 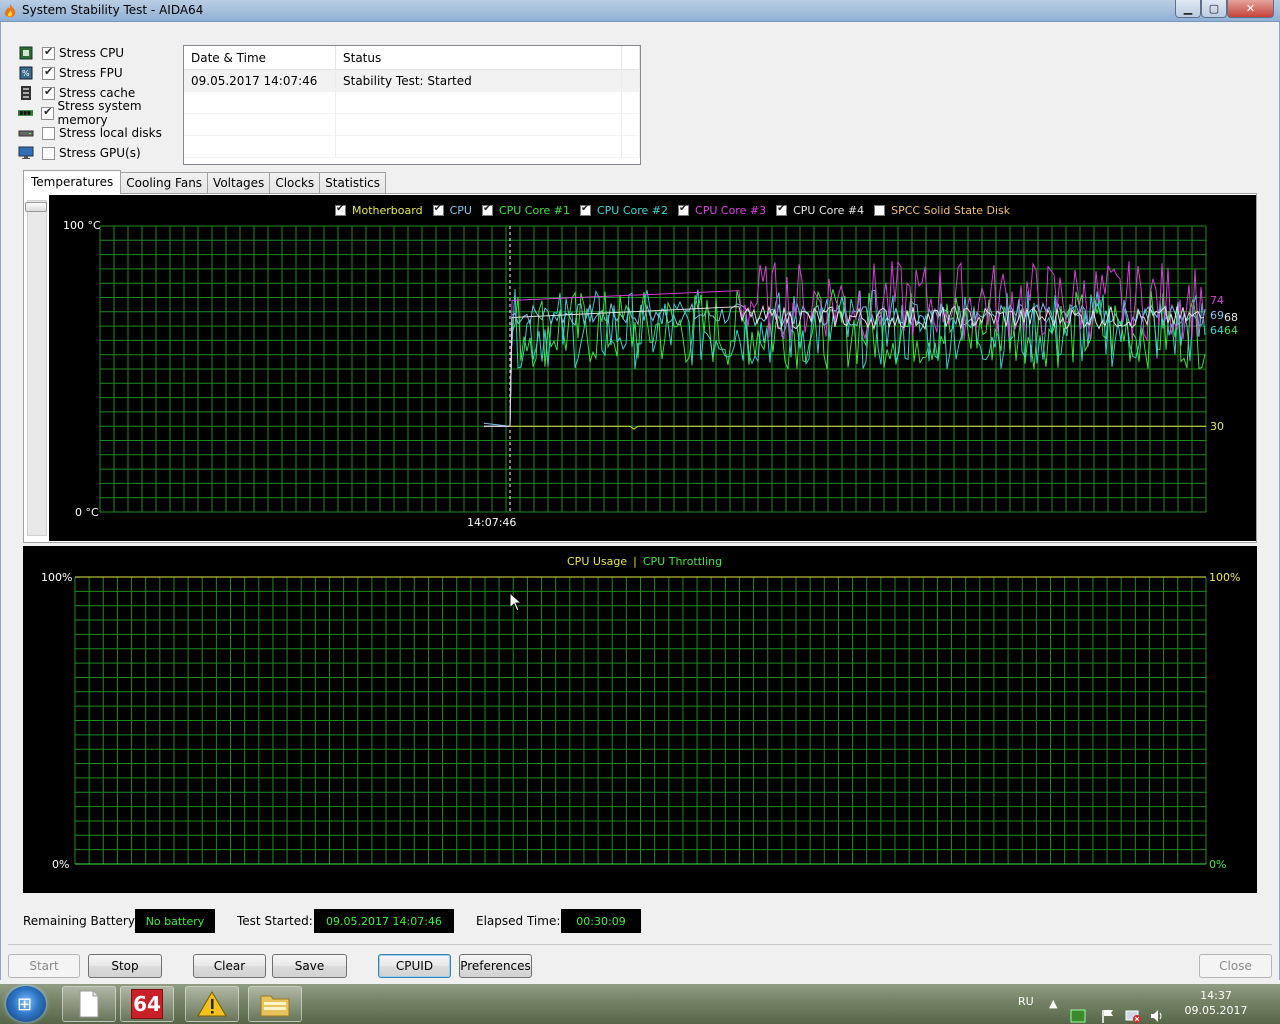 I want to click on legend-core4-checkbox, so click(x=782, y=209).